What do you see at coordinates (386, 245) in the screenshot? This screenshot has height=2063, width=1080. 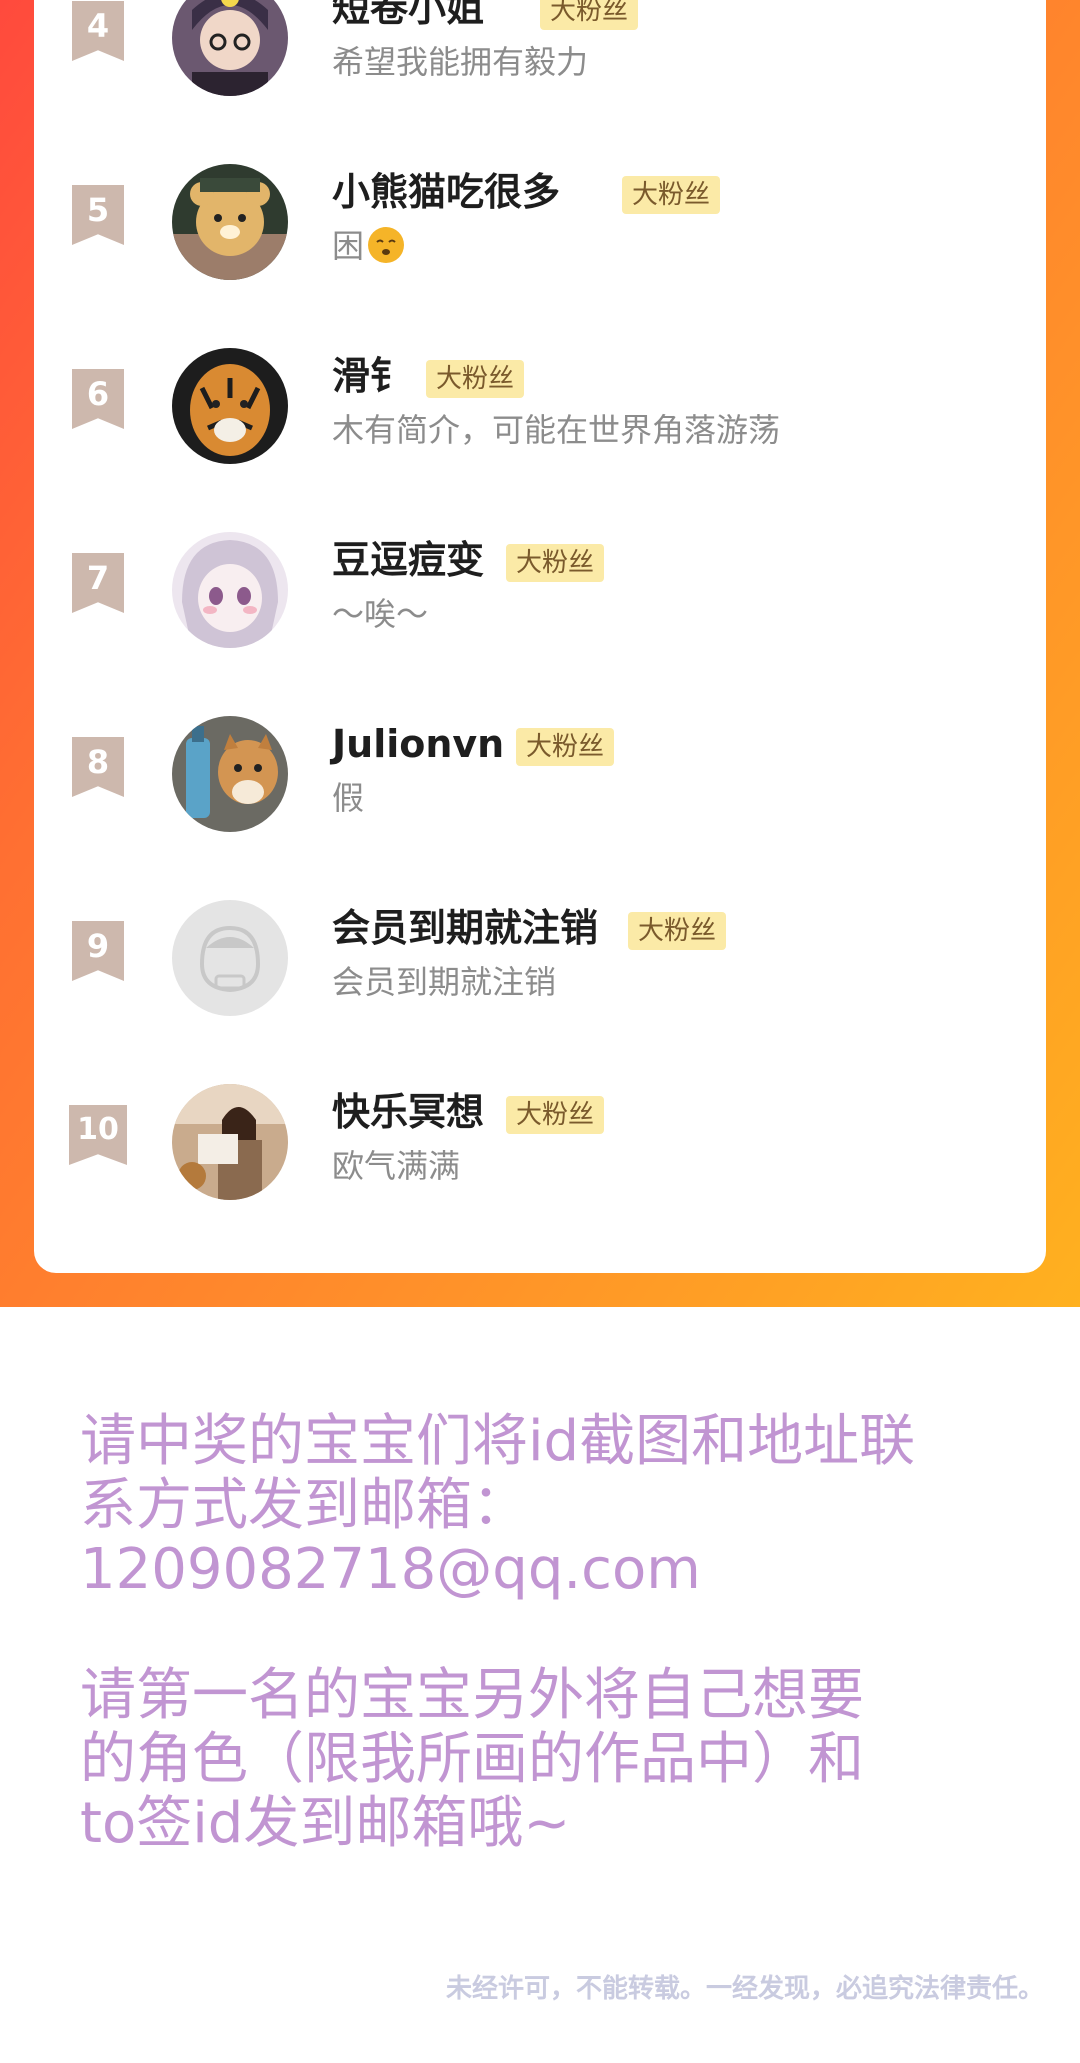 I see `sleepy-face-emoji-icon` at bounding box center [386, 245].